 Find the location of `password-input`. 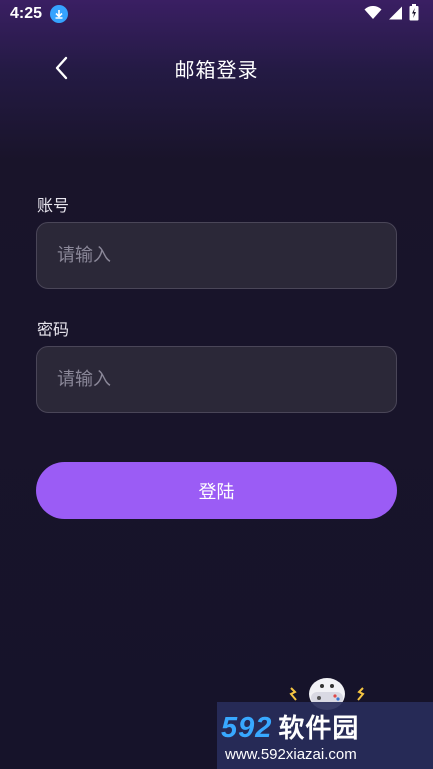

password-input is located at coordinates (216, 379).